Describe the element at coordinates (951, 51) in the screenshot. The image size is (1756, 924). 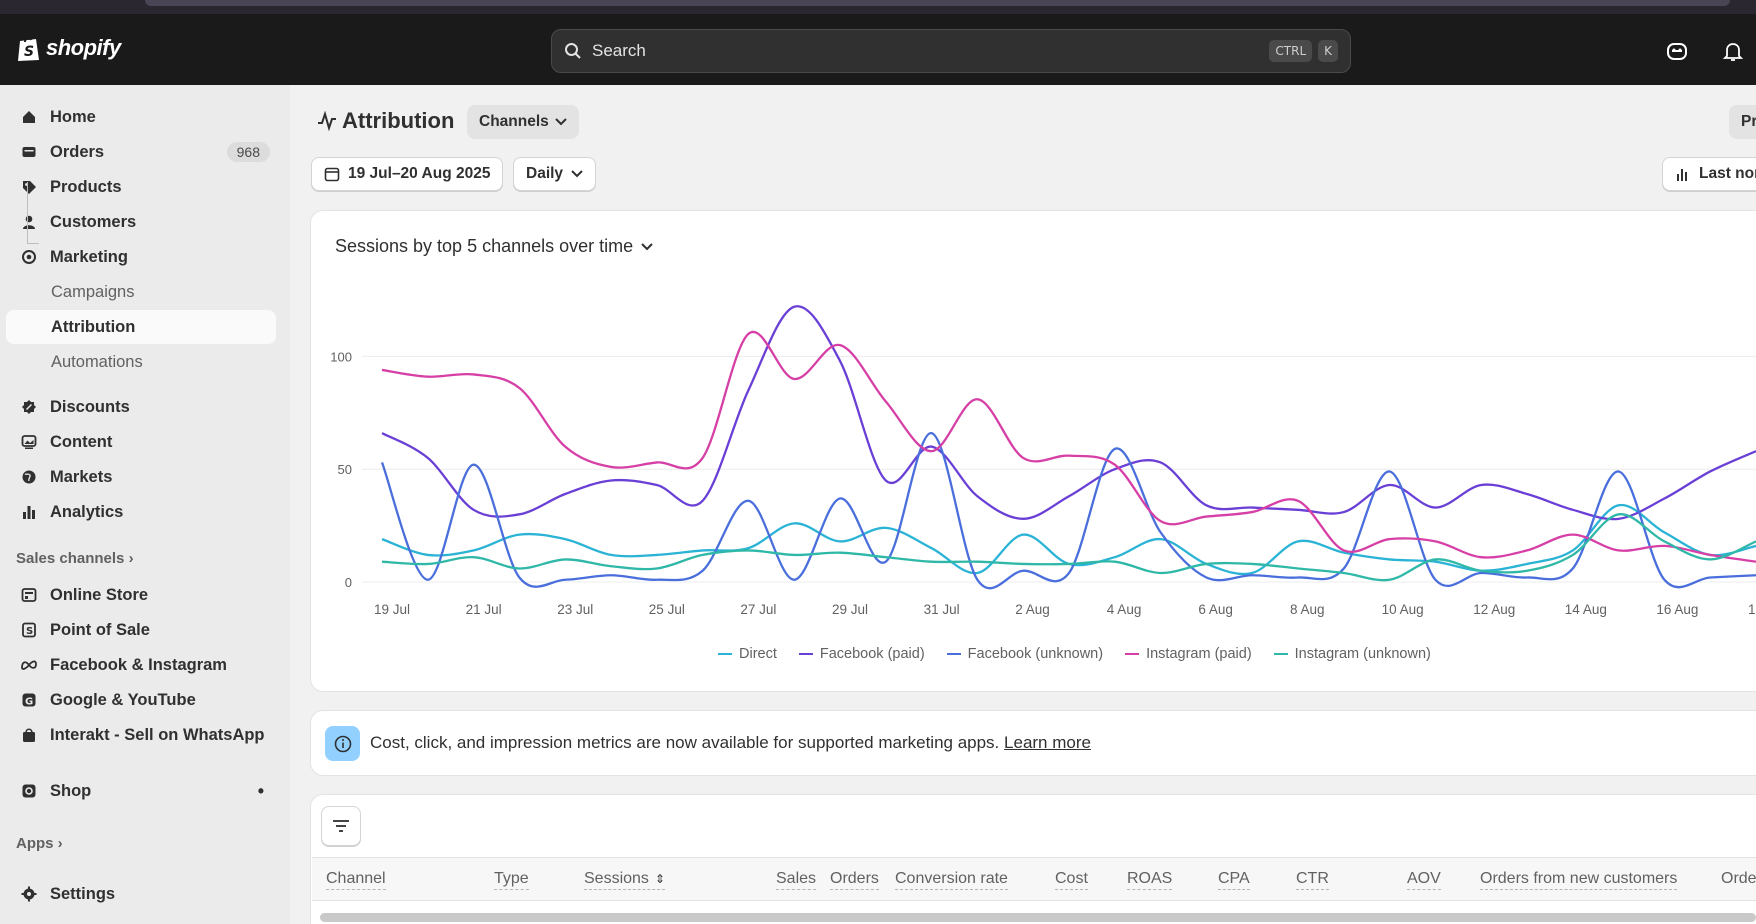
I see `search-input: Search CTRL K` at that location.